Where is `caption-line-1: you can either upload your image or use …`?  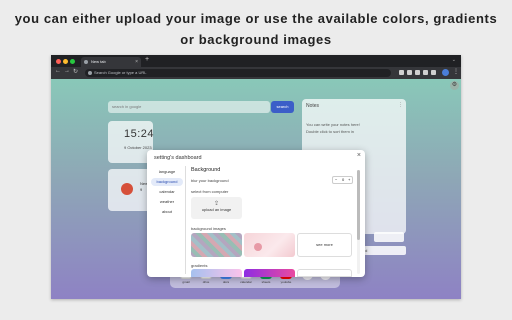
caption-line-1: you can either upload your image or use … is located at coordinates (256, 18).